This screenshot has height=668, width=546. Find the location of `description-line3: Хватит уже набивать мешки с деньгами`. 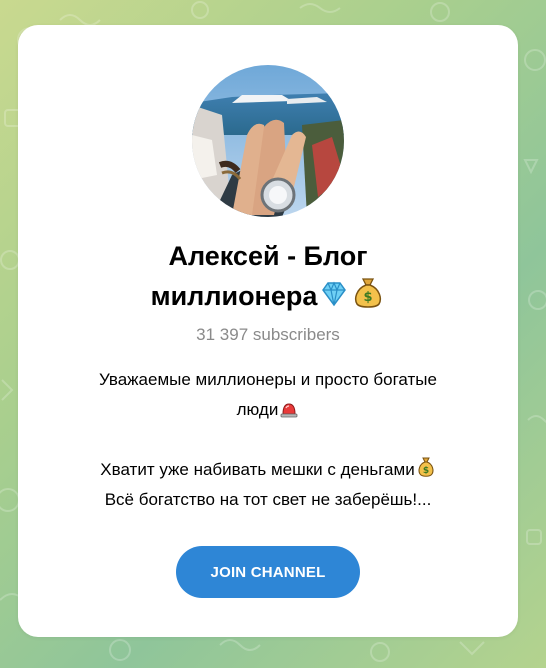

description-line3: Хватит уже набивать мешки с деньгами is located at coordinates (257, 469).